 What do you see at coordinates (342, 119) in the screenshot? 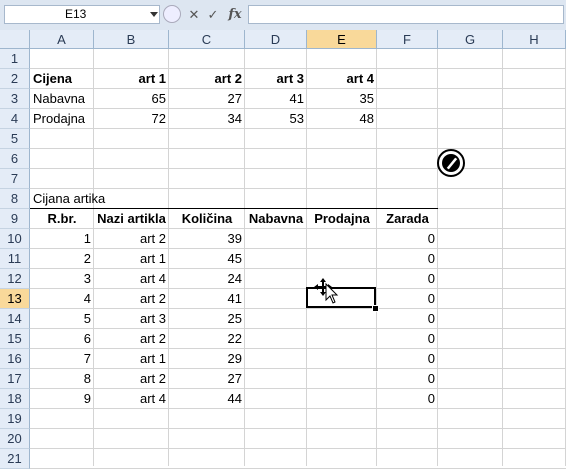
I see `price-cell: 48` at bounding box center [342, 119].